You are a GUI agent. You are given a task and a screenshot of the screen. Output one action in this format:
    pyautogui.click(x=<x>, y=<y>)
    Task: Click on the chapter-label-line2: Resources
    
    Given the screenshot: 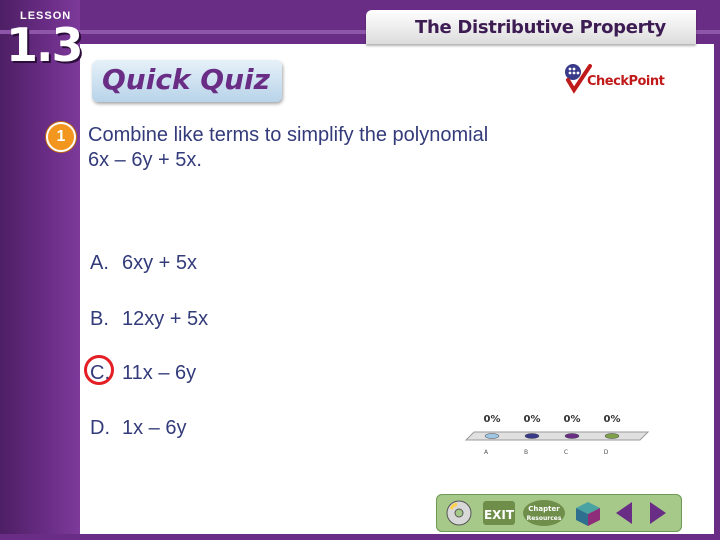 What is the action you would take?
    pyautogui.click(x=544, y=518)
    